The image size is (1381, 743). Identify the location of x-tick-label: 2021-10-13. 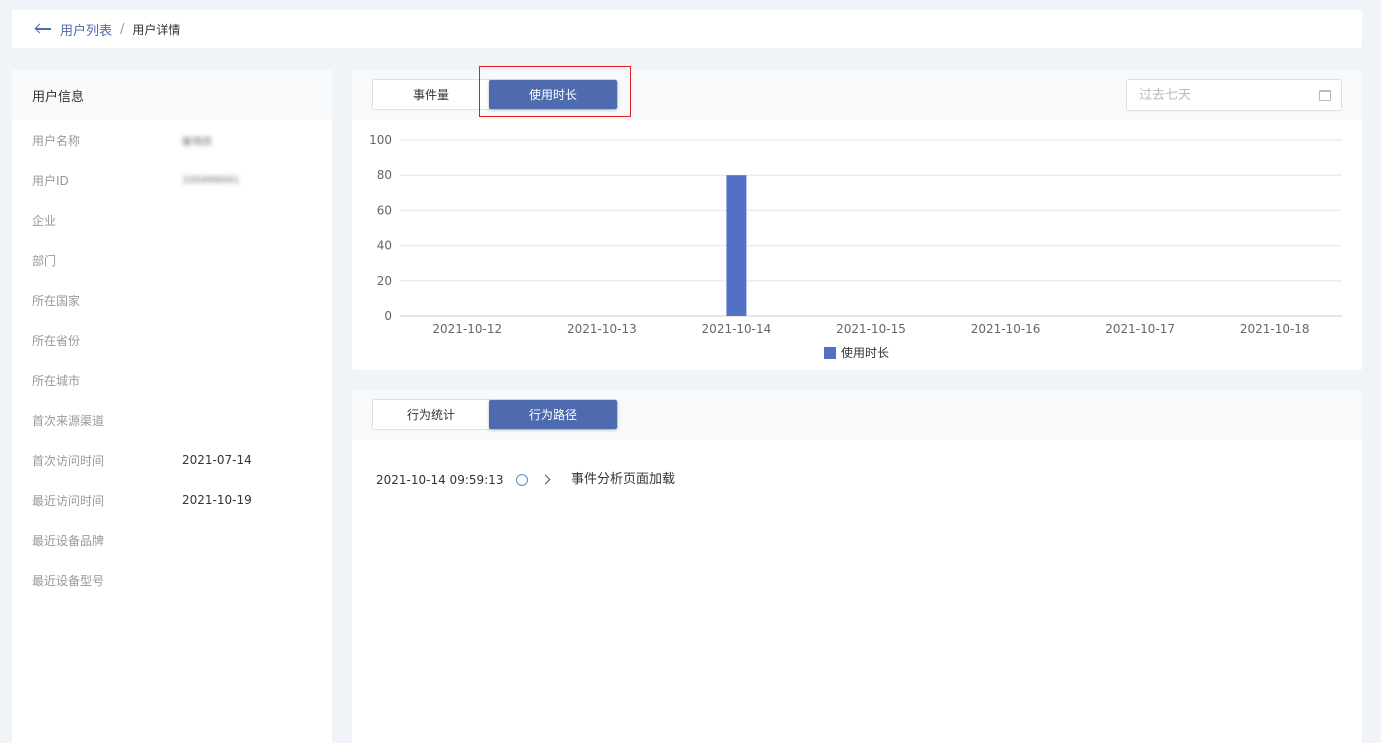
(602, 329).